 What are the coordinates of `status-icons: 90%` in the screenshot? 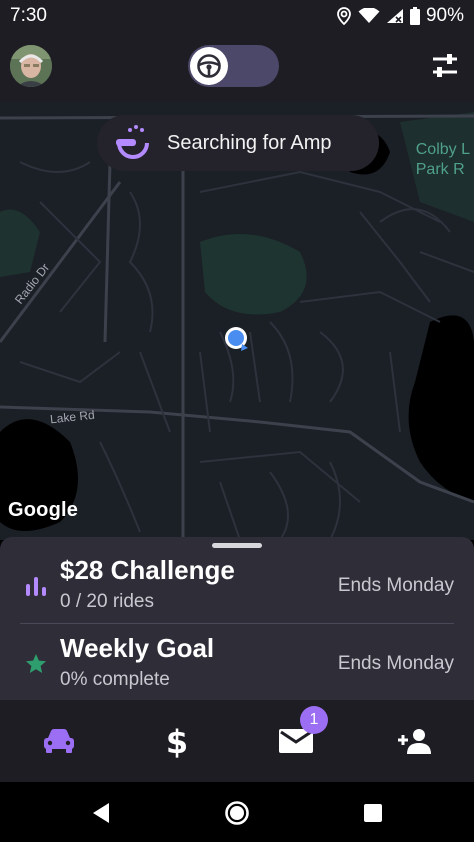 It's located at (400, 16).